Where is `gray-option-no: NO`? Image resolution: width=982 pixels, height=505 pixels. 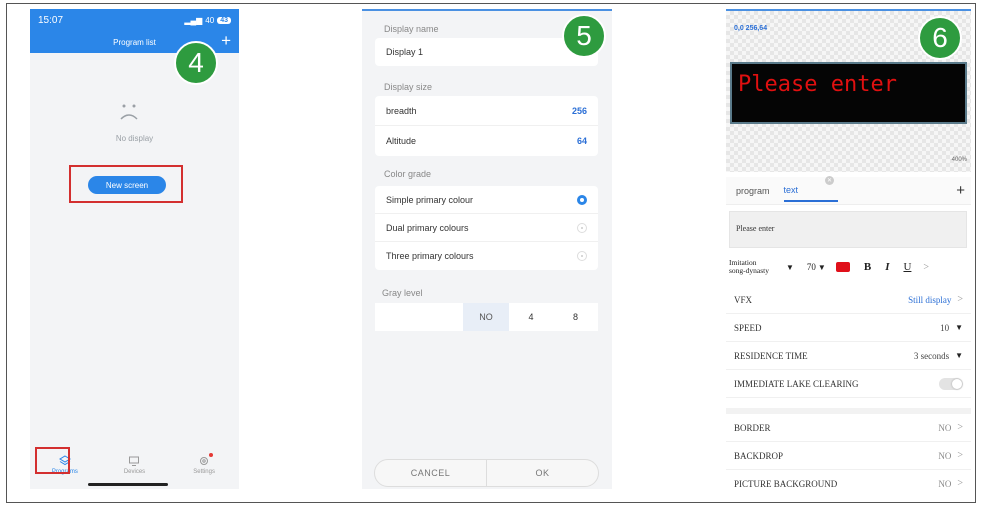
gray-option-no: NO is located at coordinates (486, 317).